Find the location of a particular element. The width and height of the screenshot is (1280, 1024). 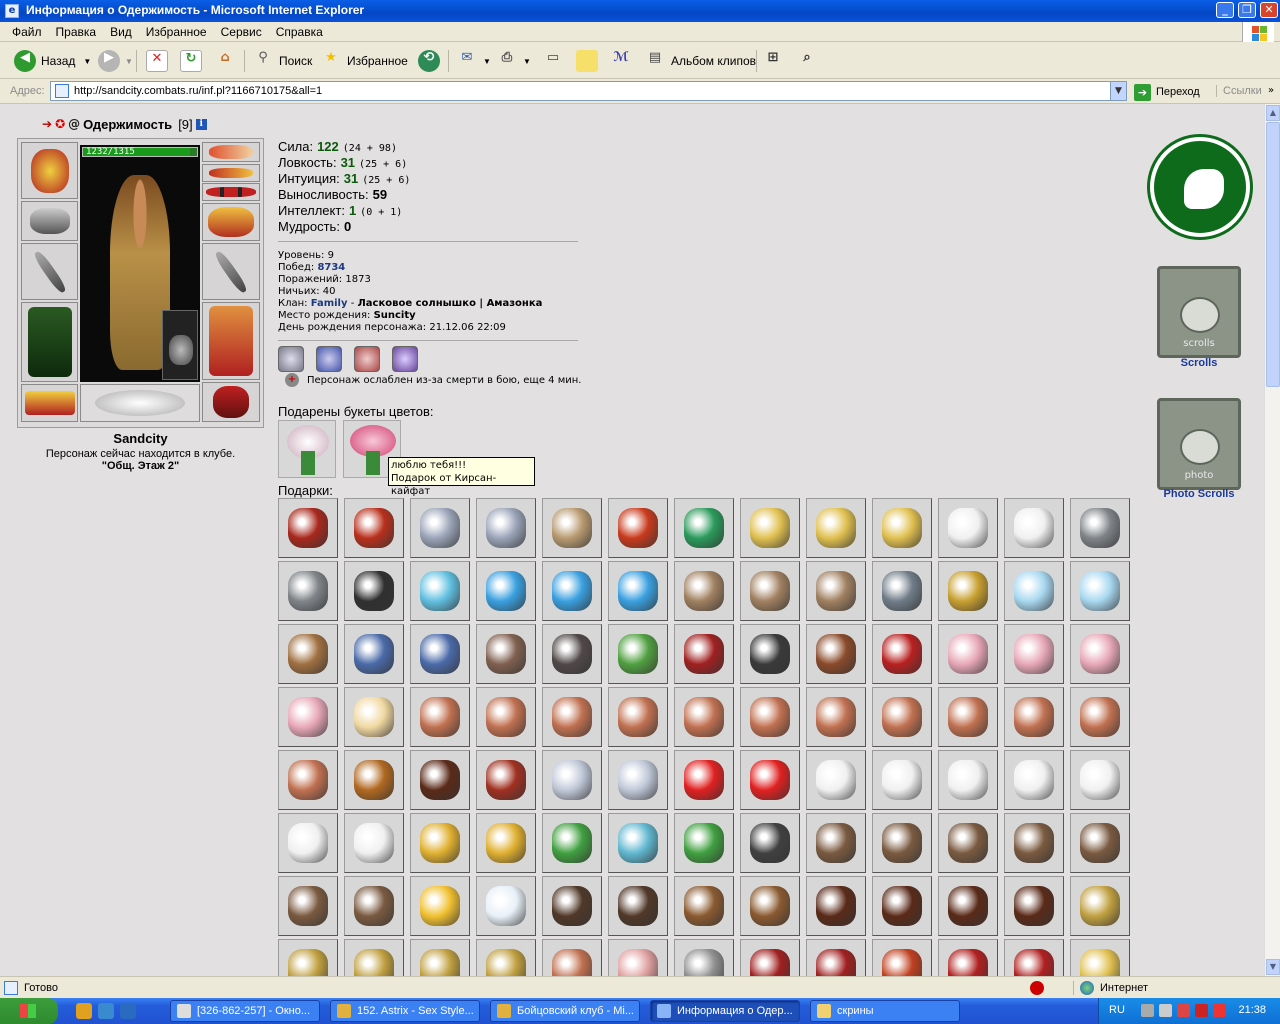

slot-amulet is located at coordinates (231, 173).